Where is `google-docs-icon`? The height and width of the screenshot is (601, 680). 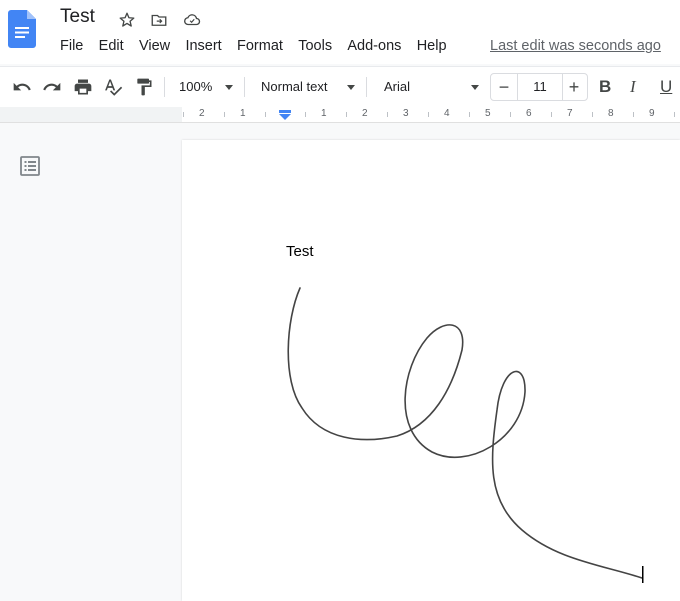
google-docs-icon is located at coordinates (22, 29).